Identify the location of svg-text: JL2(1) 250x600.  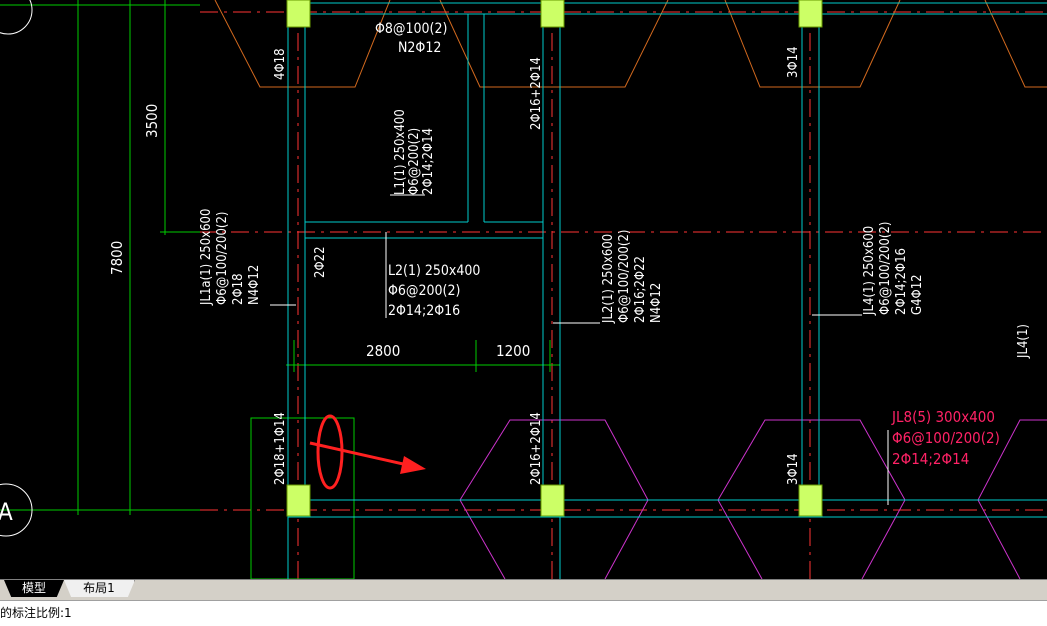
(608, 279).